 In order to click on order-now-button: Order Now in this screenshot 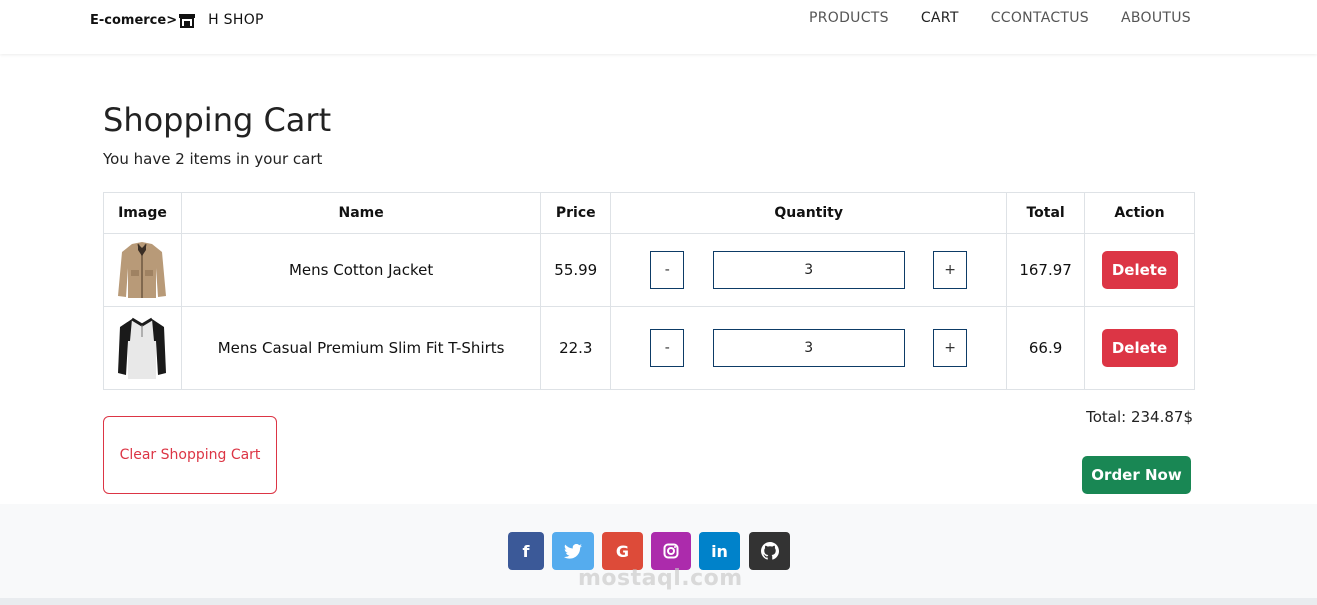, I will do `click(1136, 475)`.